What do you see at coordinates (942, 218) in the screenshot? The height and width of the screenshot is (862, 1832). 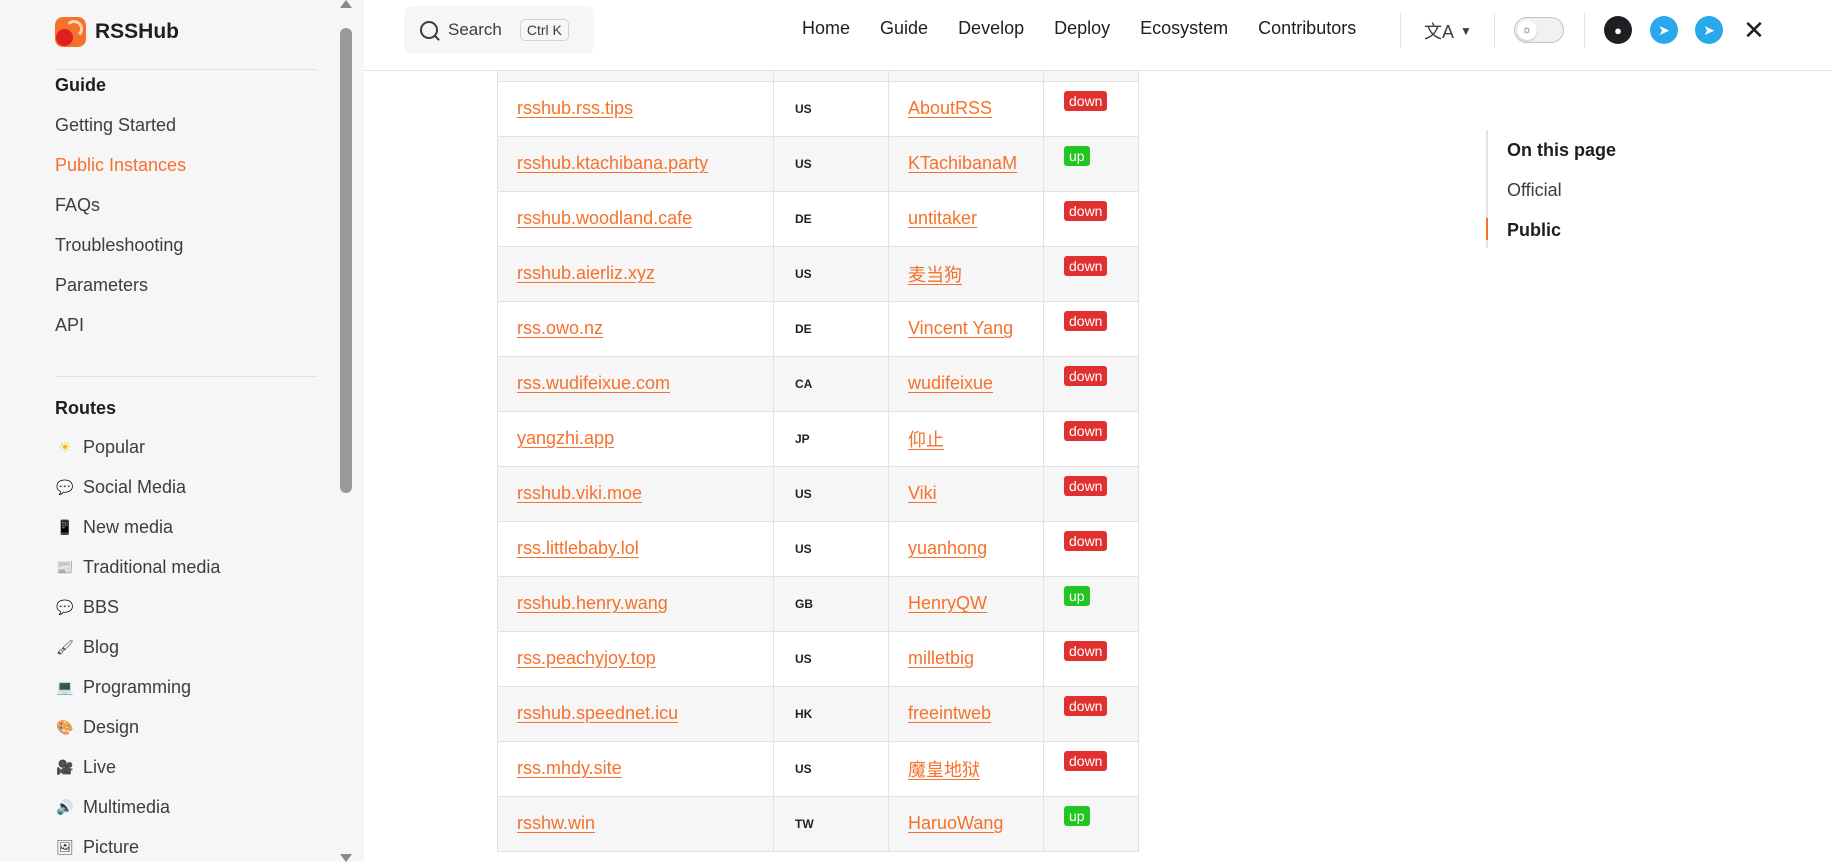 I see `instance-maintainer-link: untitaker` at bounding box center [942, 218].